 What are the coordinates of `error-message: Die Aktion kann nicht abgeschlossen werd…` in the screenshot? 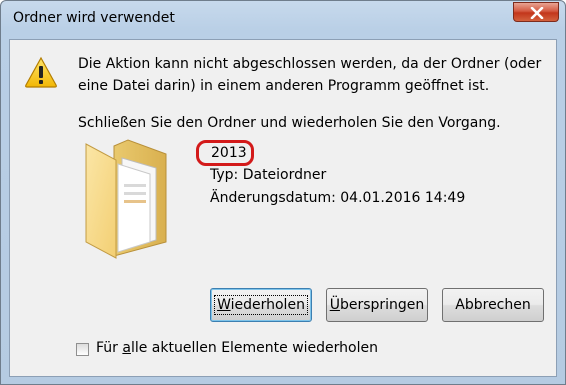 It's located at (310, 75).